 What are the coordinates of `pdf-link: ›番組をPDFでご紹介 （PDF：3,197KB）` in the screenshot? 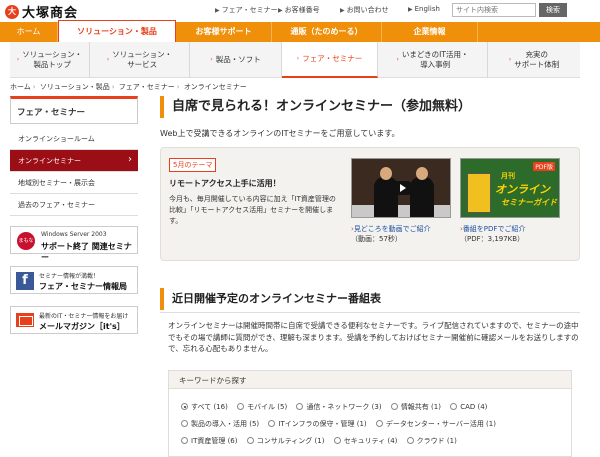 It's located at (492, 234).